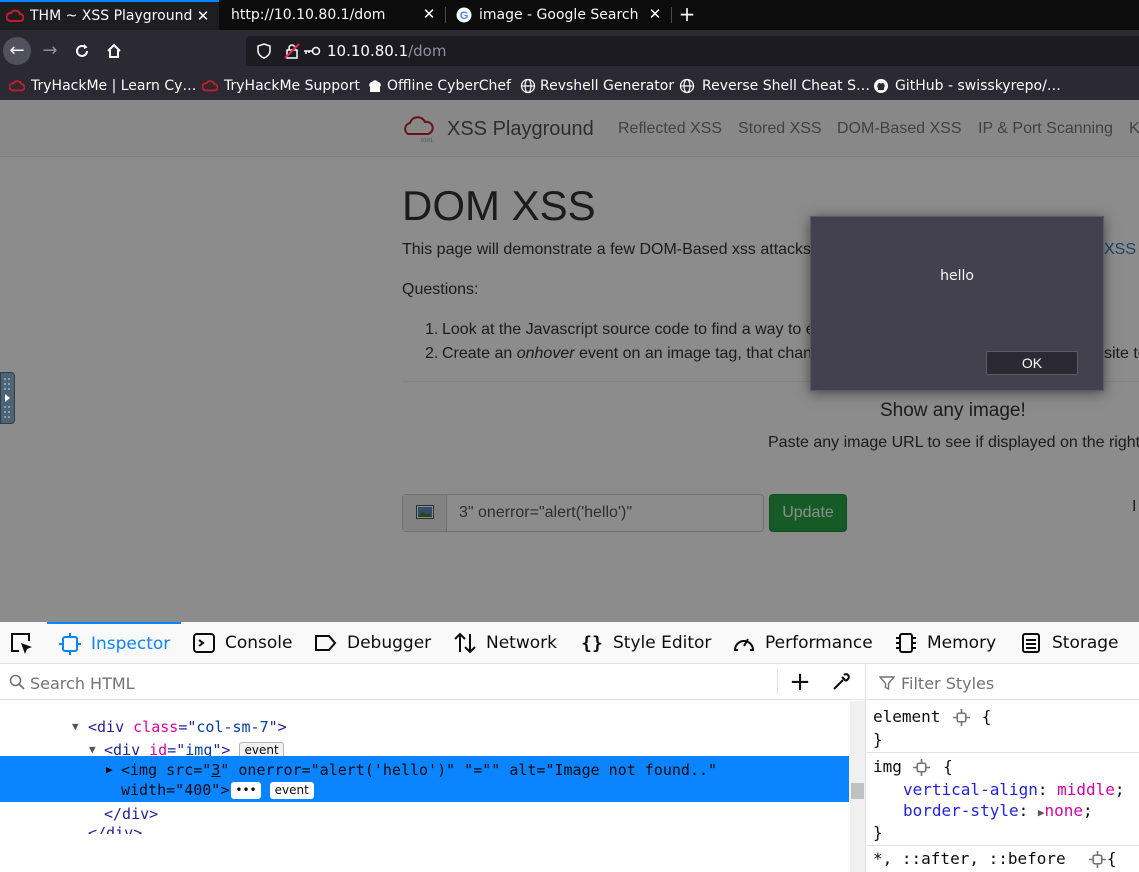 This screenshot has width=1139, height=872. I want to click on element-picker-icon, so click(21, 643).